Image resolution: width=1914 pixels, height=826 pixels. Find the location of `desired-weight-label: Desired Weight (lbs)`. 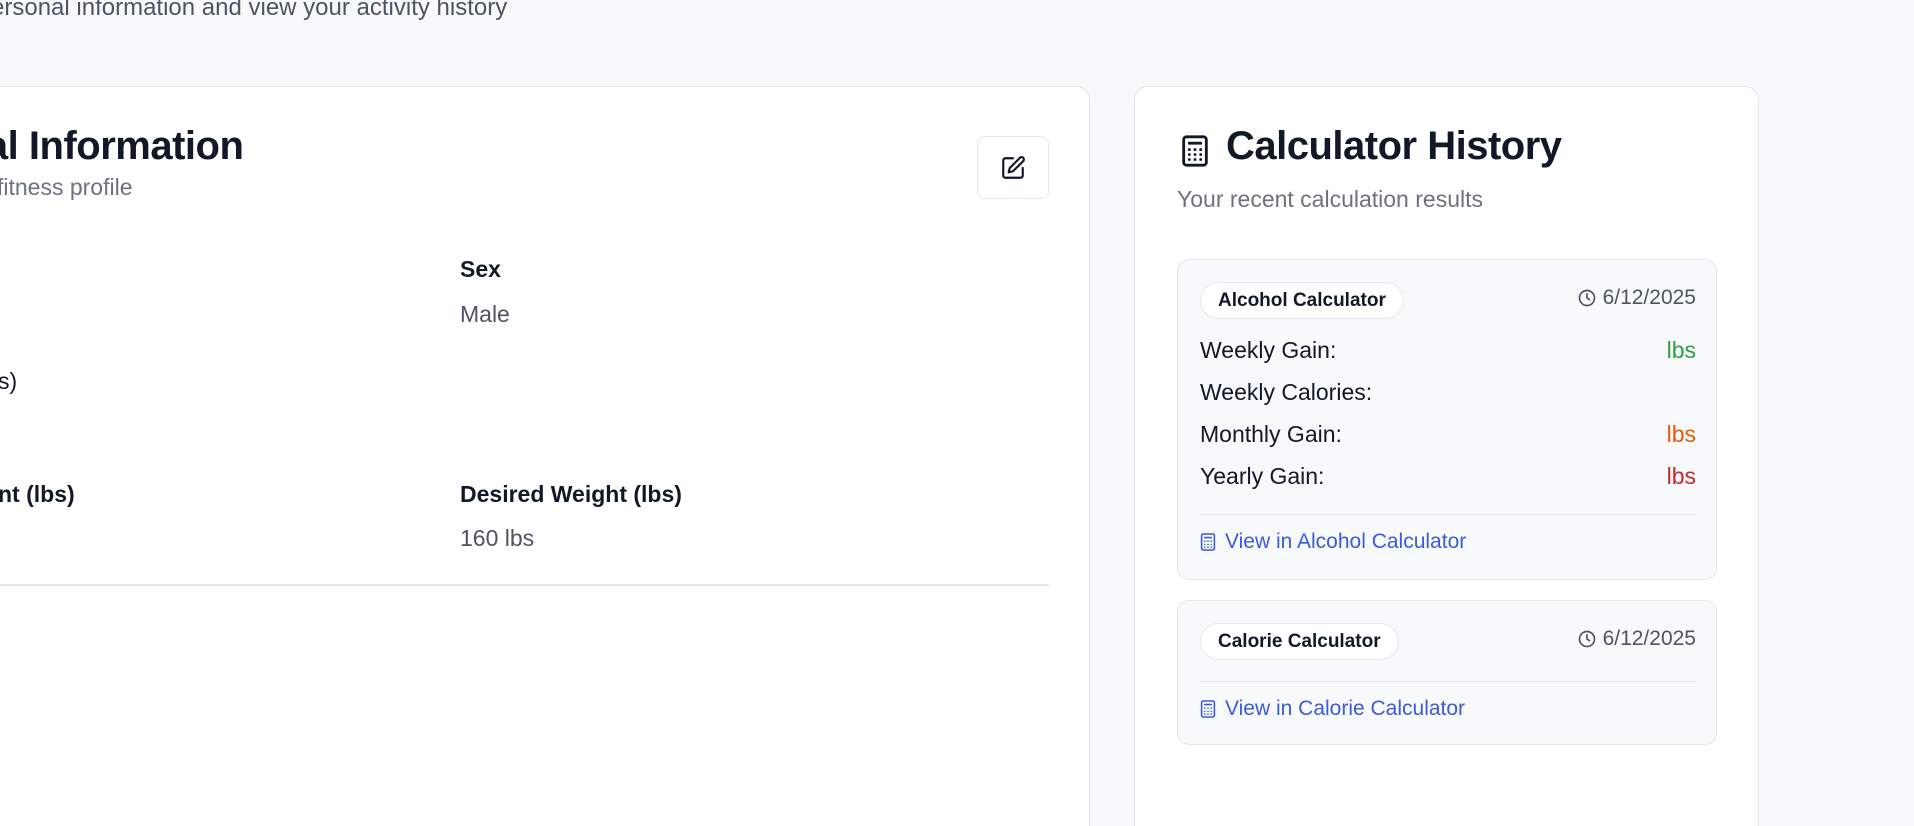

desired-weight-label: Desired Weight (lbs) is located at coordinates (571, 494).